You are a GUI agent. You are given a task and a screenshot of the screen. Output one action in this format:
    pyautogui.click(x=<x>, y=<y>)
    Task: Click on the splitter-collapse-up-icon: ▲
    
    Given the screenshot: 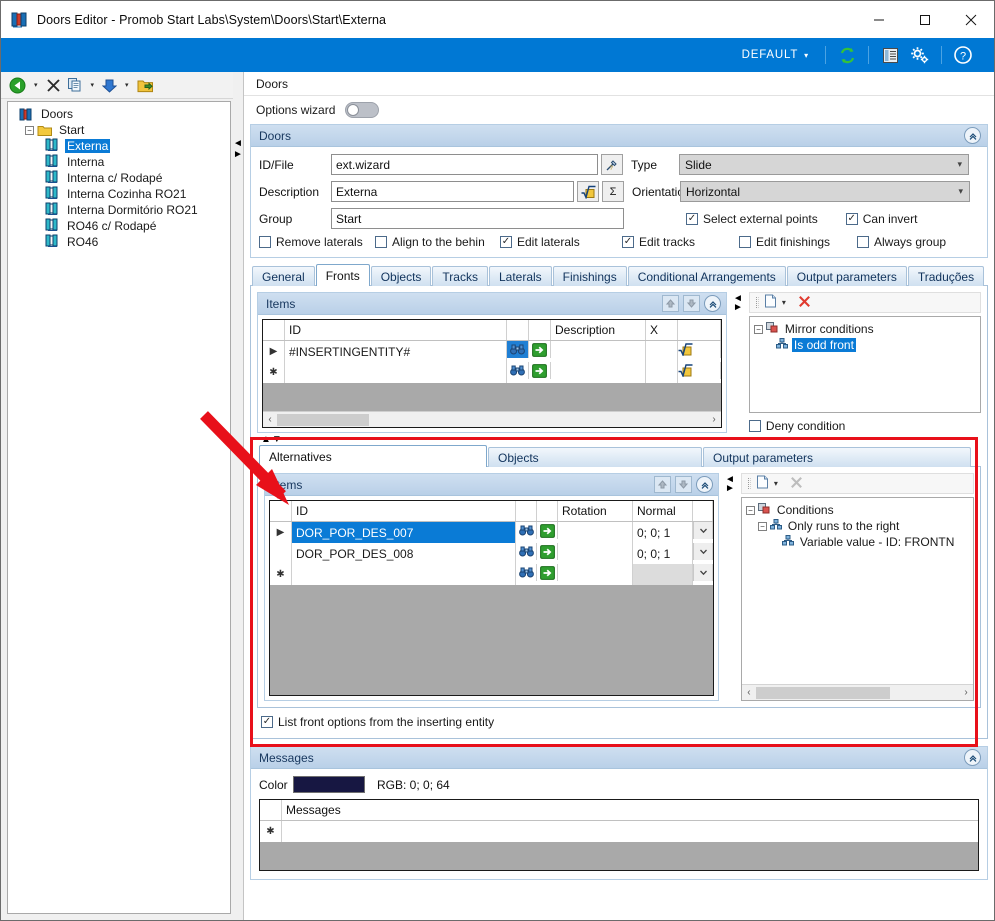 What is the action you would take?
    pyautogui.click(x=266, y=440)
    